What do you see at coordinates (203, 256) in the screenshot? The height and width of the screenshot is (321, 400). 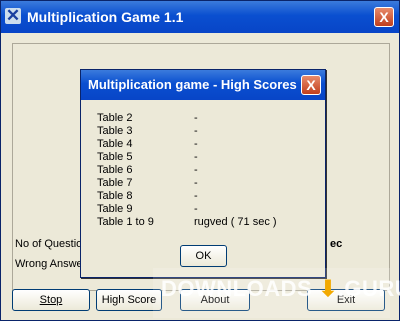 I see `ok-button: OK` at bounding box center [203, 256].